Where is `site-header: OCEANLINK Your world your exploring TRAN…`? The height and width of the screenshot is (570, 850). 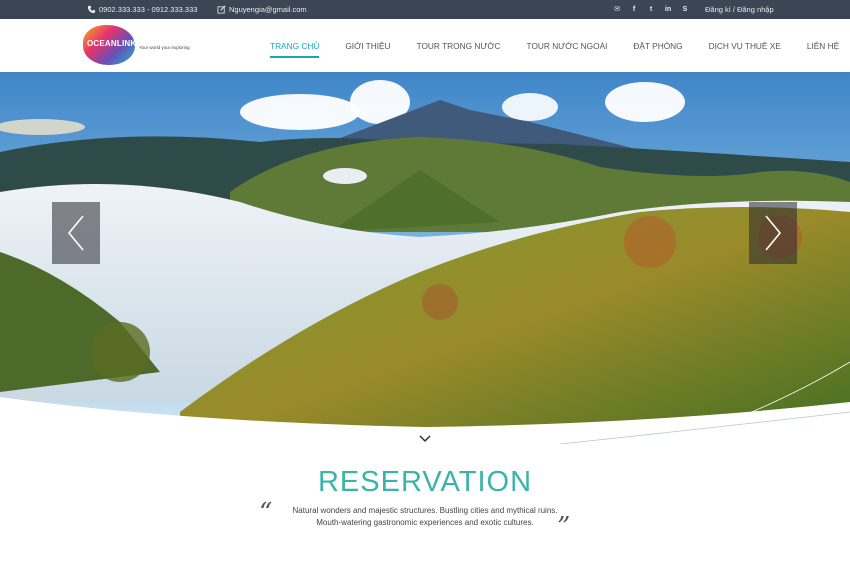
site-header: OCEANLINK Your world your exploring TRAN… is located at coordinates (425, 45).